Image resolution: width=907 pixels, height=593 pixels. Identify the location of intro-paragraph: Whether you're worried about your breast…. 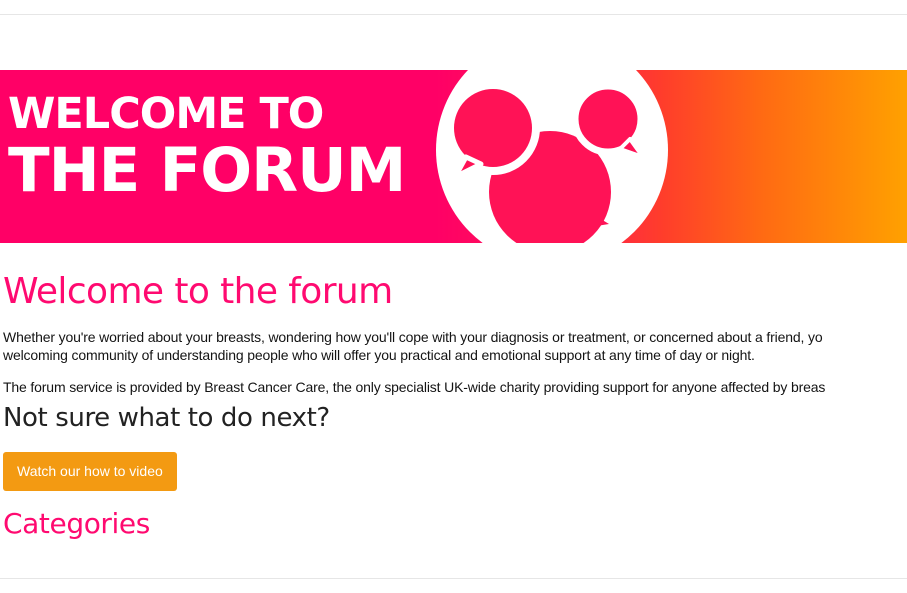
(455, 346).